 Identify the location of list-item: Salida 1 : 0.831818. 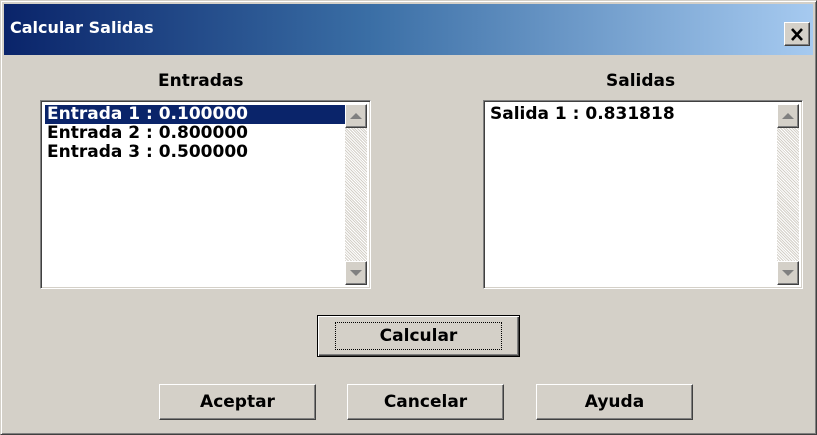
(633, 114).